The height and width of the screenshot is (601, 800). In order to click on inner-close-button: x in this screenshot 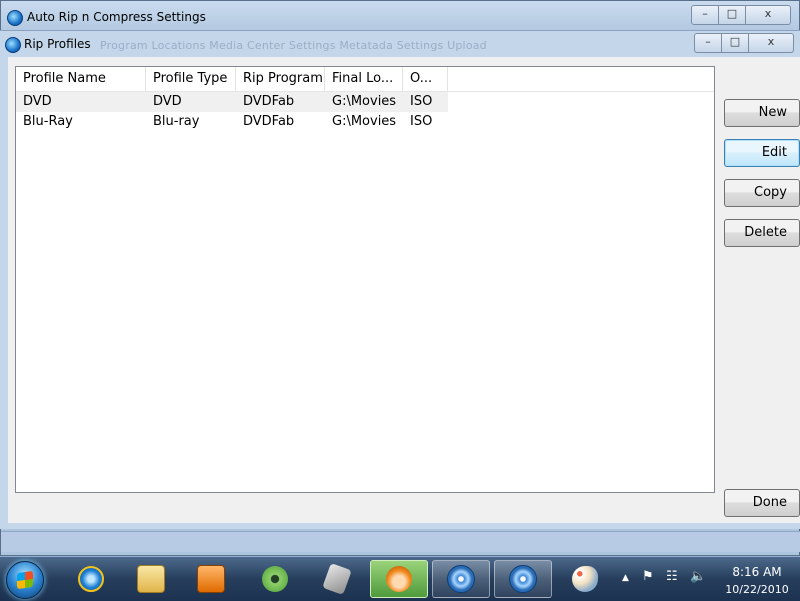, I will do `click(771, 43)`.